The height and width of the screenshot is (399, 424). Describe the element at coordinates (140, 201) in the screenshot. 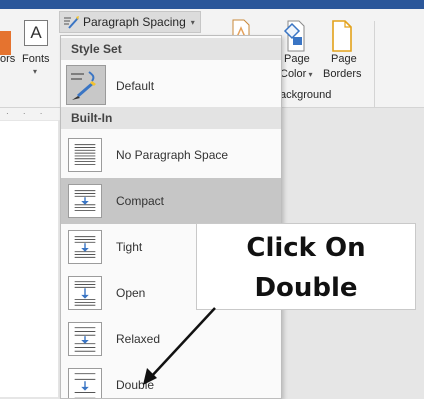

I see `menu-item-label: Compact` at that location.